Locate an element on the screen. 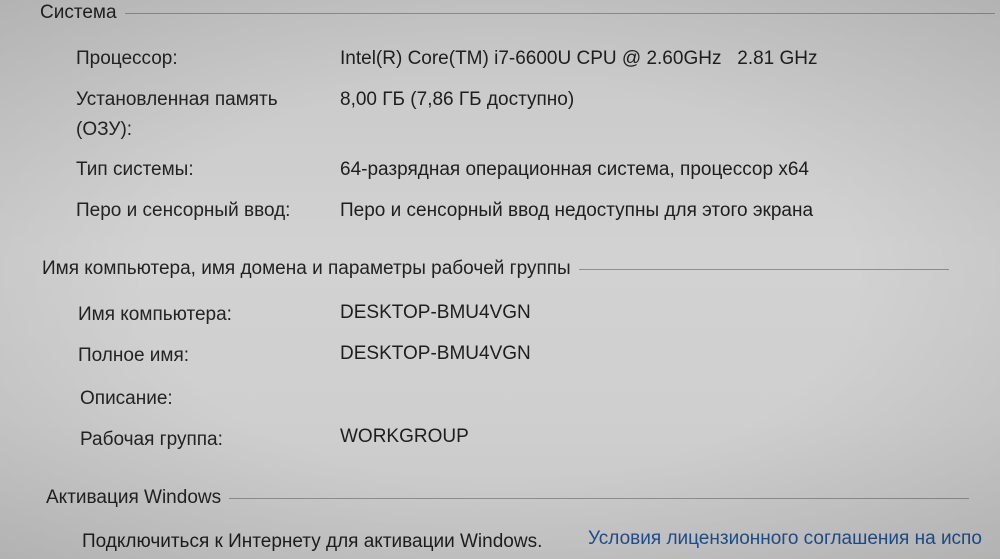 The height and width of the screenshot is (559, 1000). system-type-label: Тип системы: is located at coordinates (135, 169).